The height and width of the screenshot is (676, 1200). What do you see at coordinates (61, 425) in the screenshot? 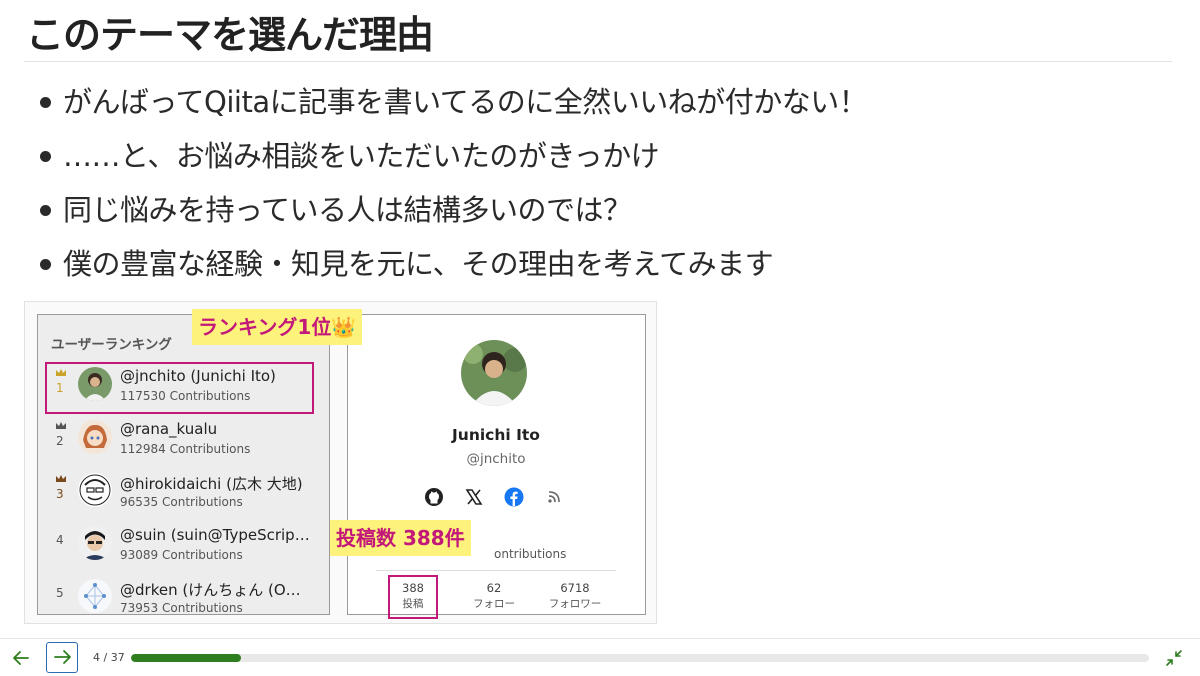
I see `silver-crown-icon` at bounding box center [61, 425].